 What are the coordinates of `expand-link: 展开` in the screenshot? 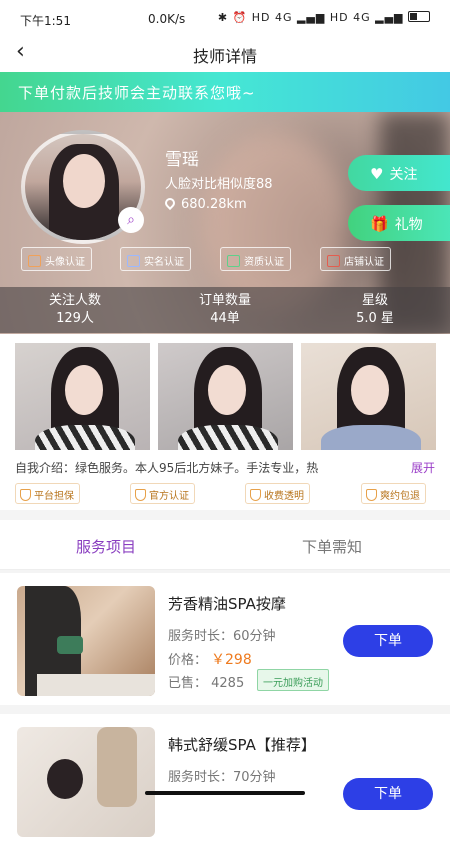 It's located at (418, 467).